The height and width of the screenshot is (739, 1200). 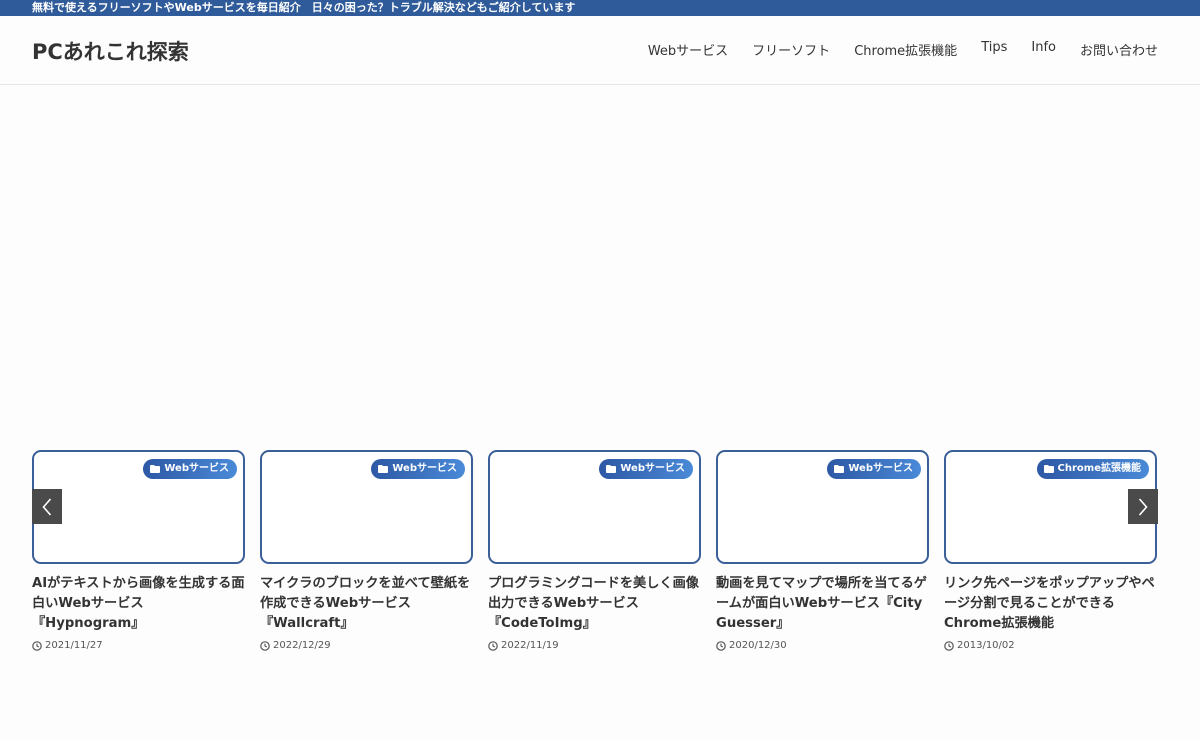 What do you see at coordinates (110, 51) in the screenshot?
I see `site-title: PCあれこれ探索` at bounding box center [110, 51].